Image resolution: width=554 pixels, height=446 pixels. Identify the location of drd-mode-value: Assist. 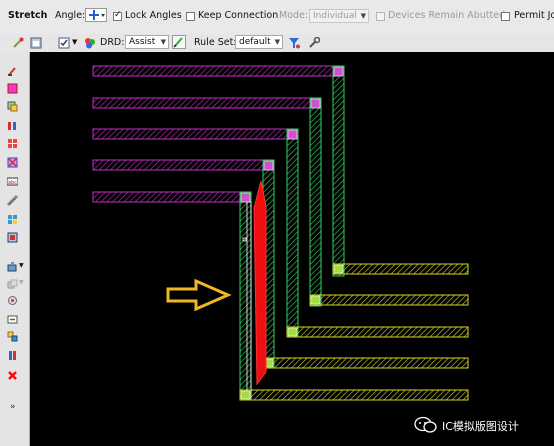
(142, 42).